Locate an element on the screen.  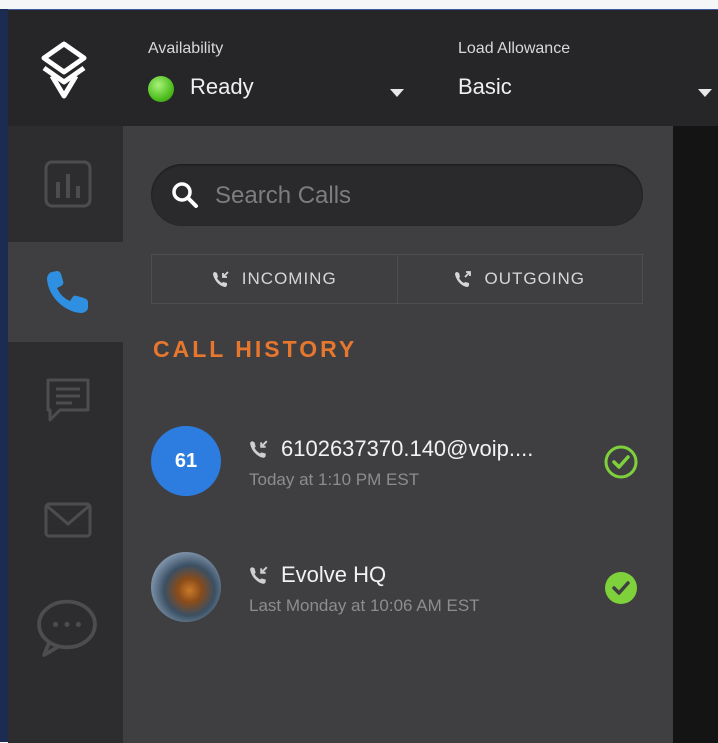
app-logo-icon is located at coordinates (64, 70).